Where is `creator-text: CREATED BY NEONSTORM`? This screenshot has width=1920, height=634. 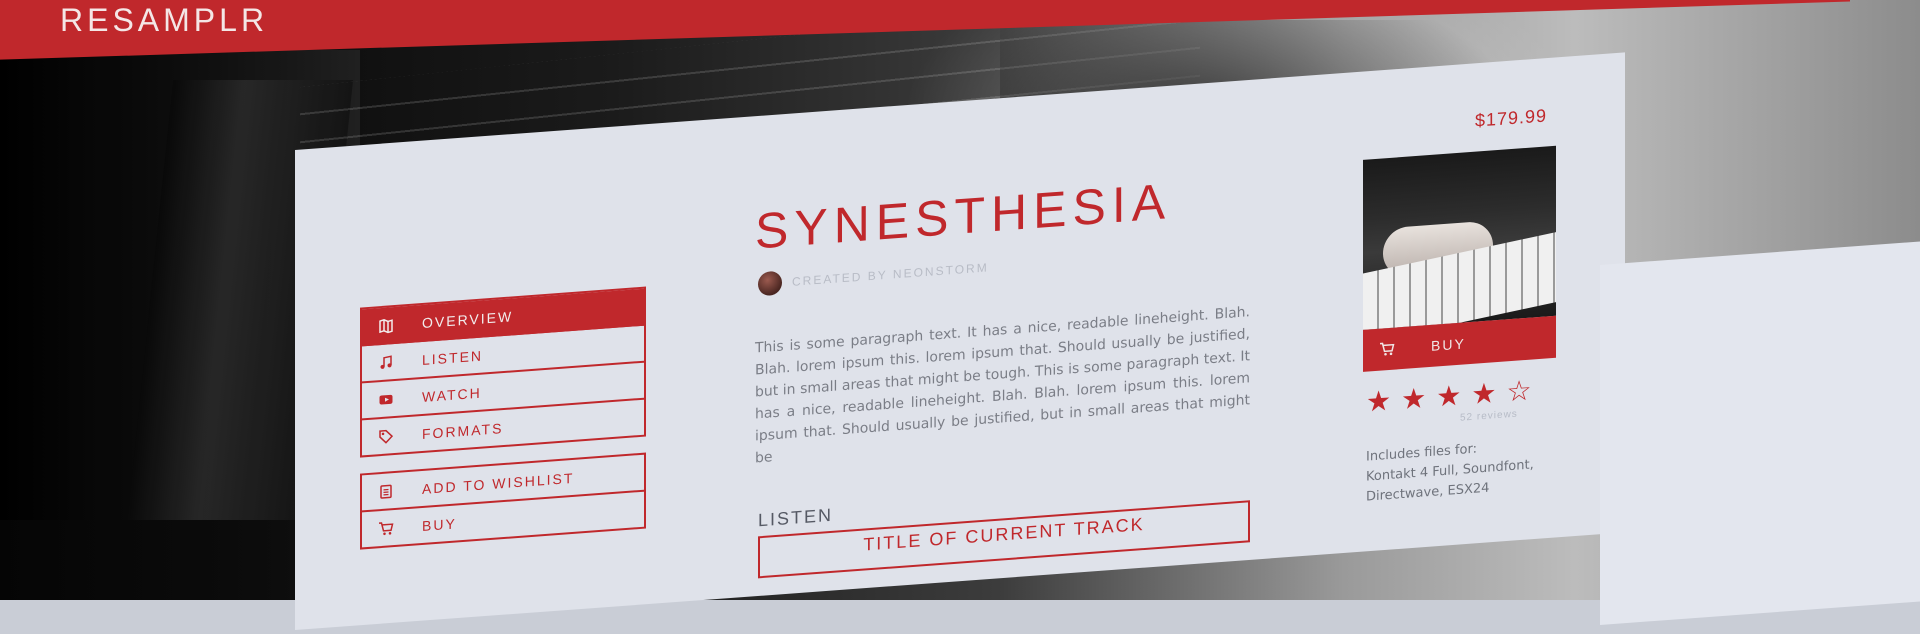
creator-text: CREATED BY NEONSTORM is located at coordinates (890, 274).